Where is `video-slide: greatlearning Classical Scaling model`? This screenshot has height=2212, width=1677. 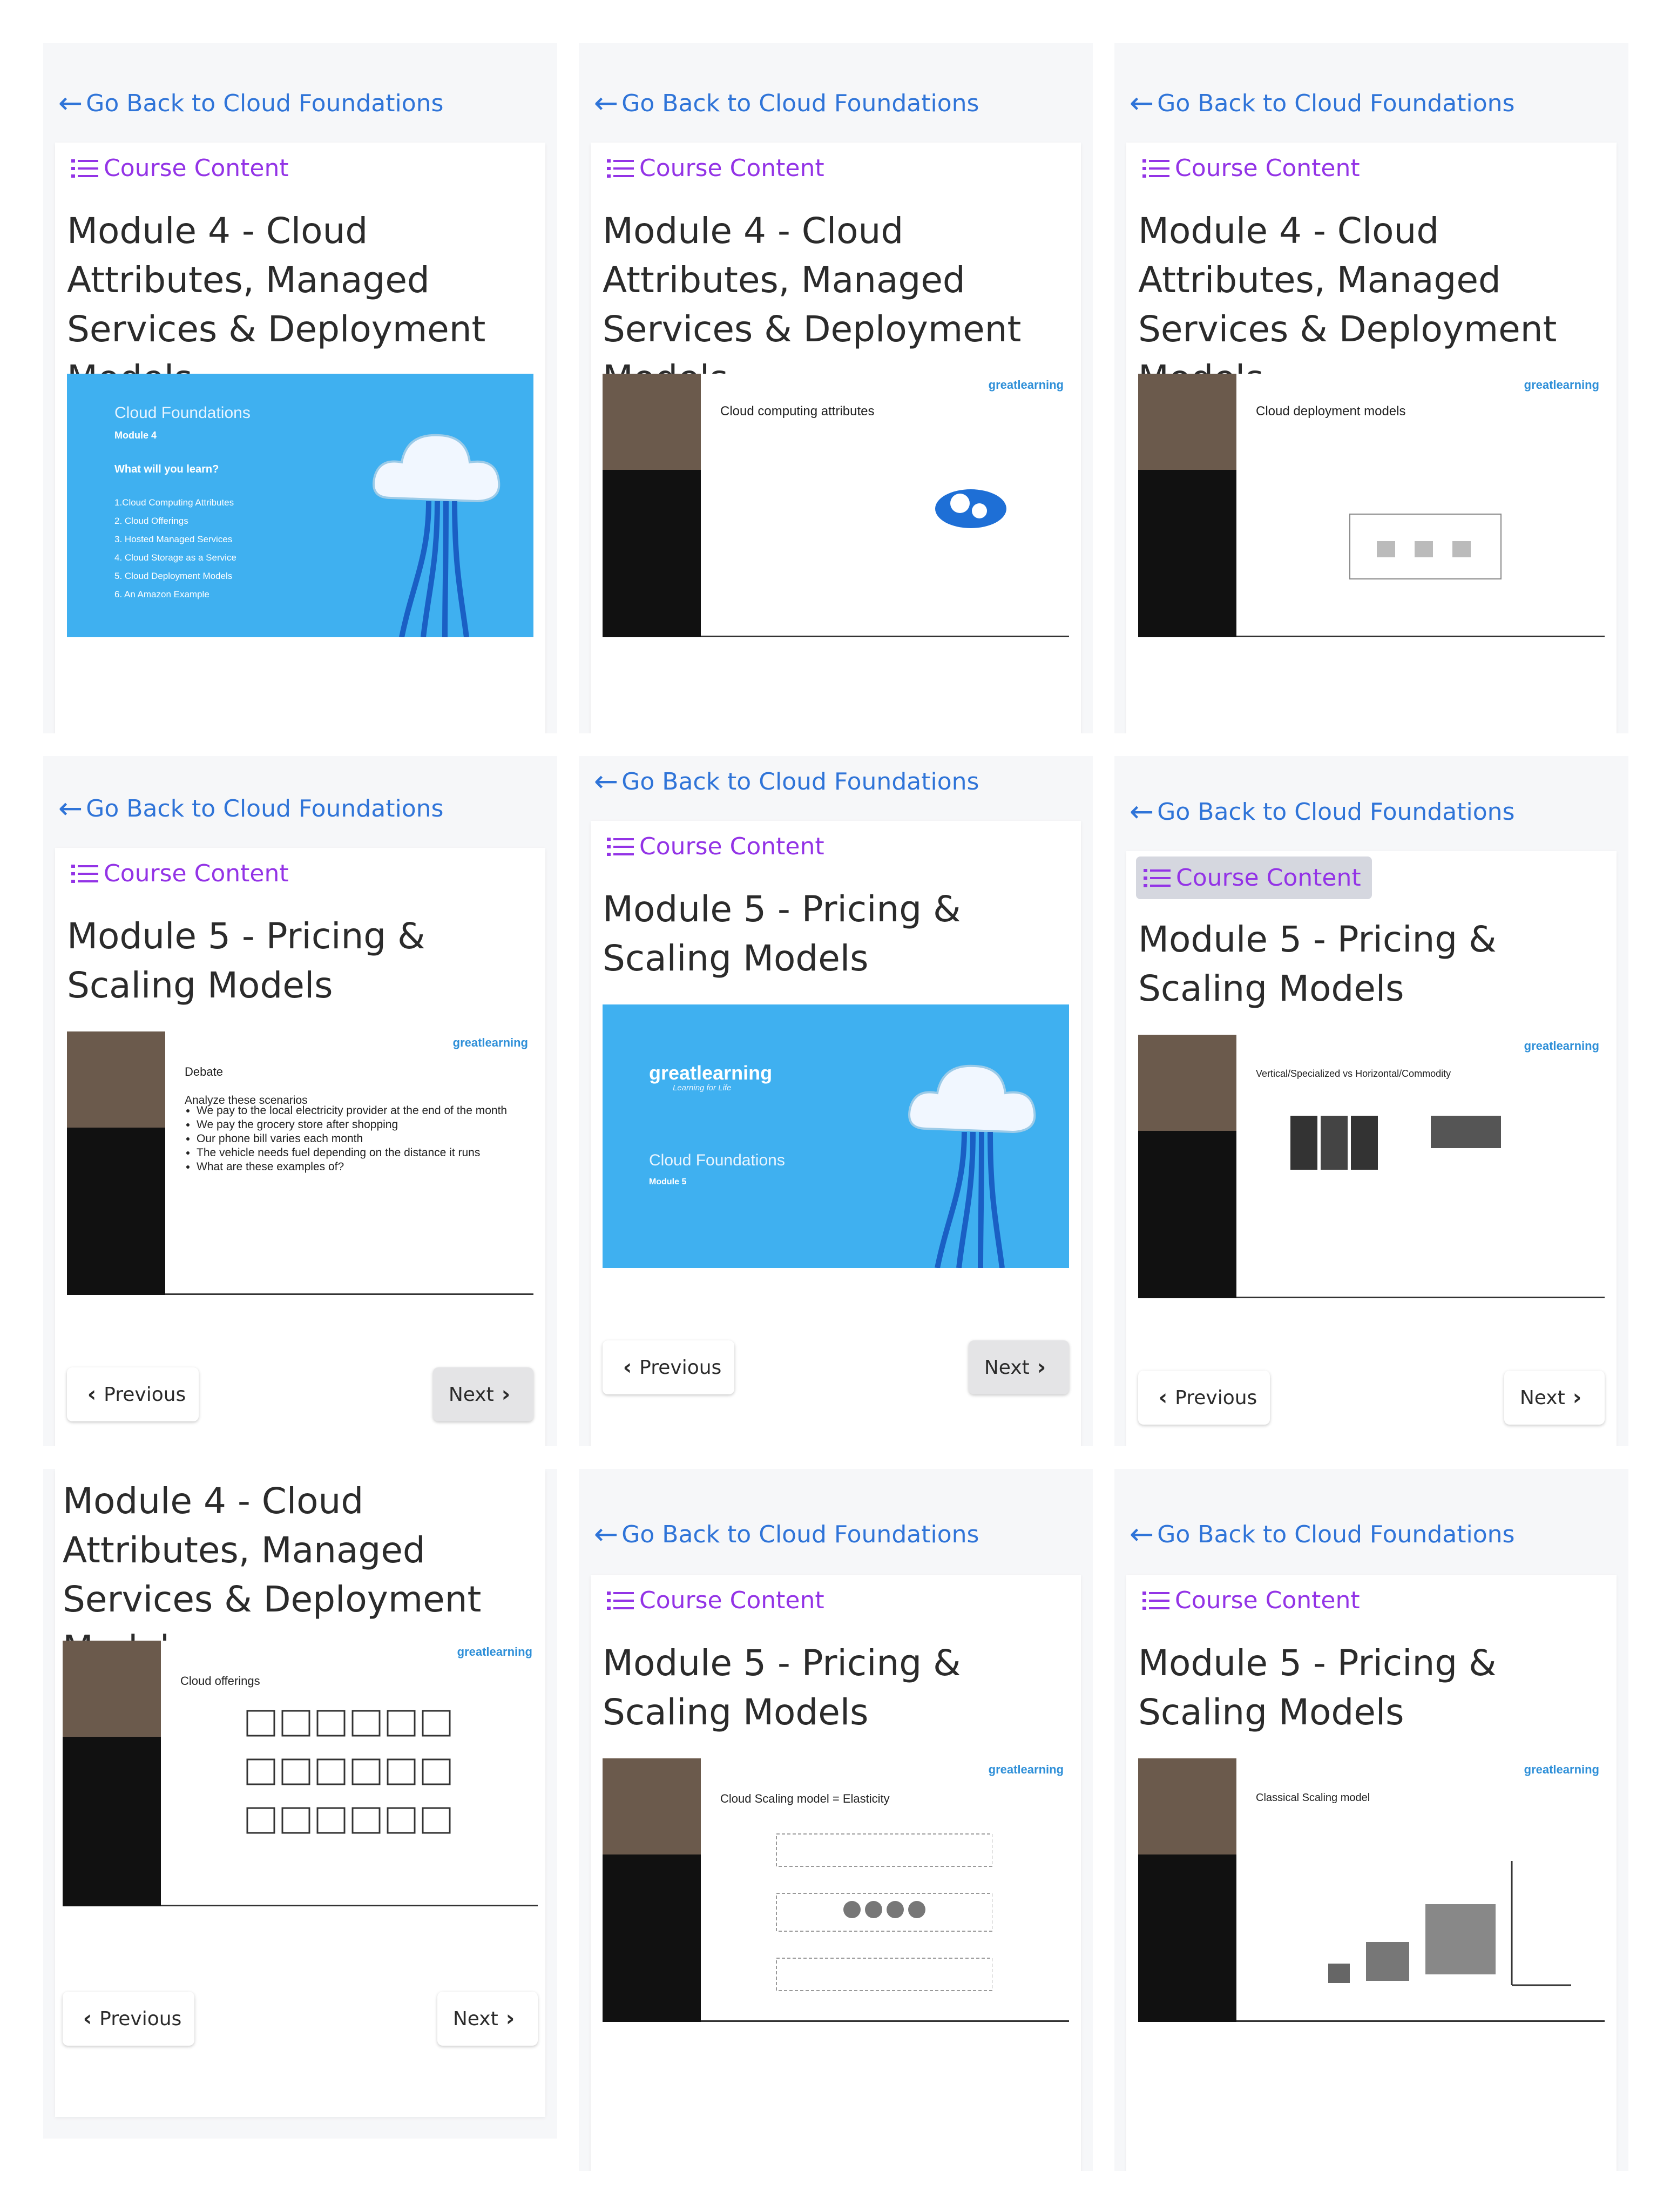 video-slide: greatlearning Classical Scaling model is located at coordinates (1372, 1890).